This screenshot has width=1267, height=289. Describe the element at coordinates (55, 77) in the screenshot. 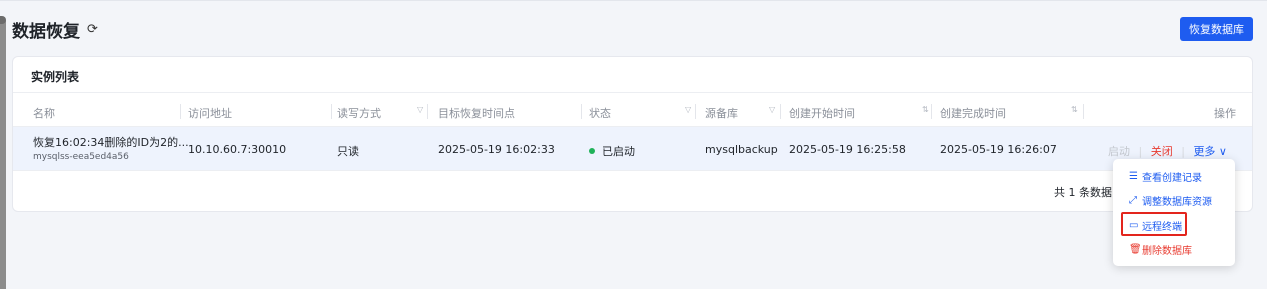

I see `card-title: 实例列表` at that location.